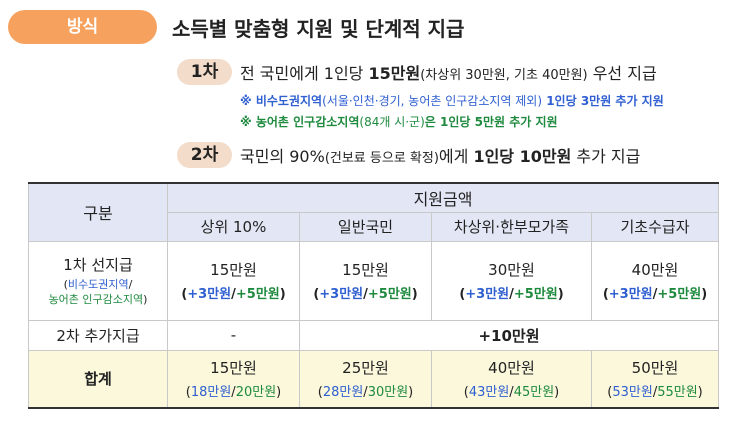 This screenshot has width=742, height=435. I want to click on section-pill: 방식, so click(82, 27).